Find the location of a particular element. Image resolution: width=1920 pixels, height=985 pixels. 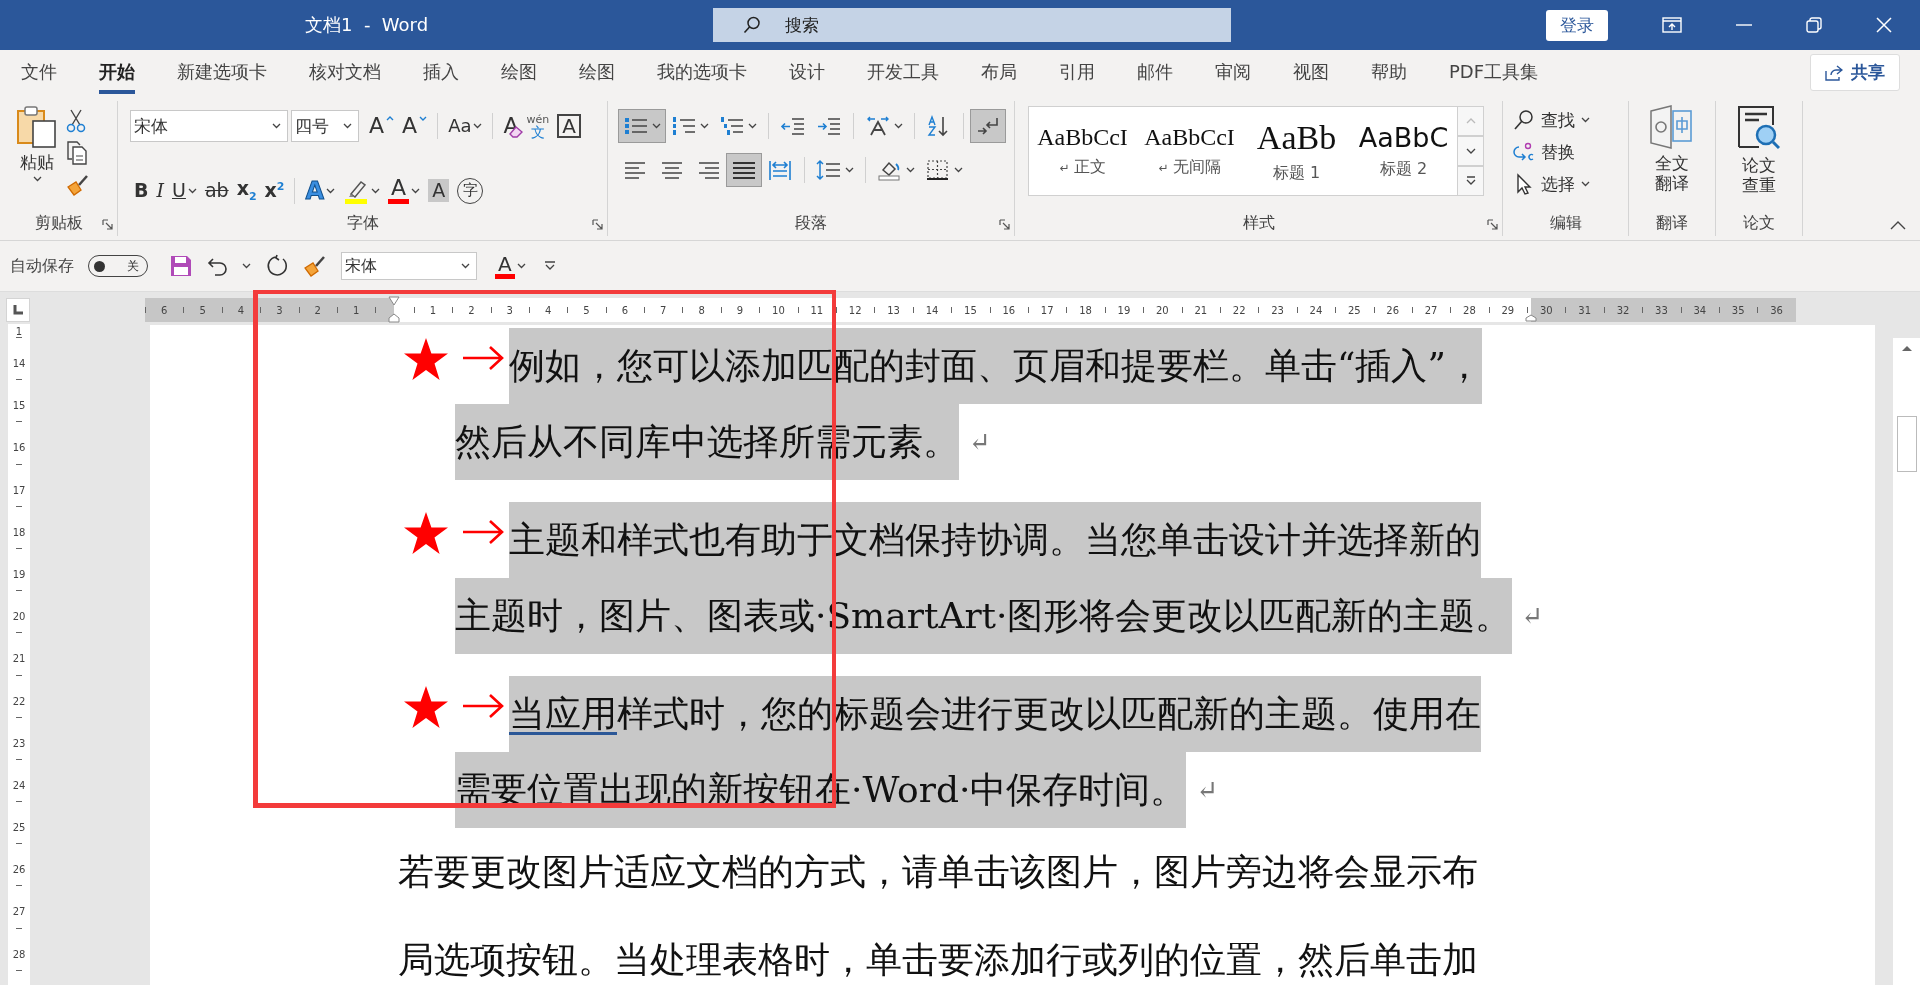

style-item: AaBb 标题 1 is located at coordinates (1296, 151).